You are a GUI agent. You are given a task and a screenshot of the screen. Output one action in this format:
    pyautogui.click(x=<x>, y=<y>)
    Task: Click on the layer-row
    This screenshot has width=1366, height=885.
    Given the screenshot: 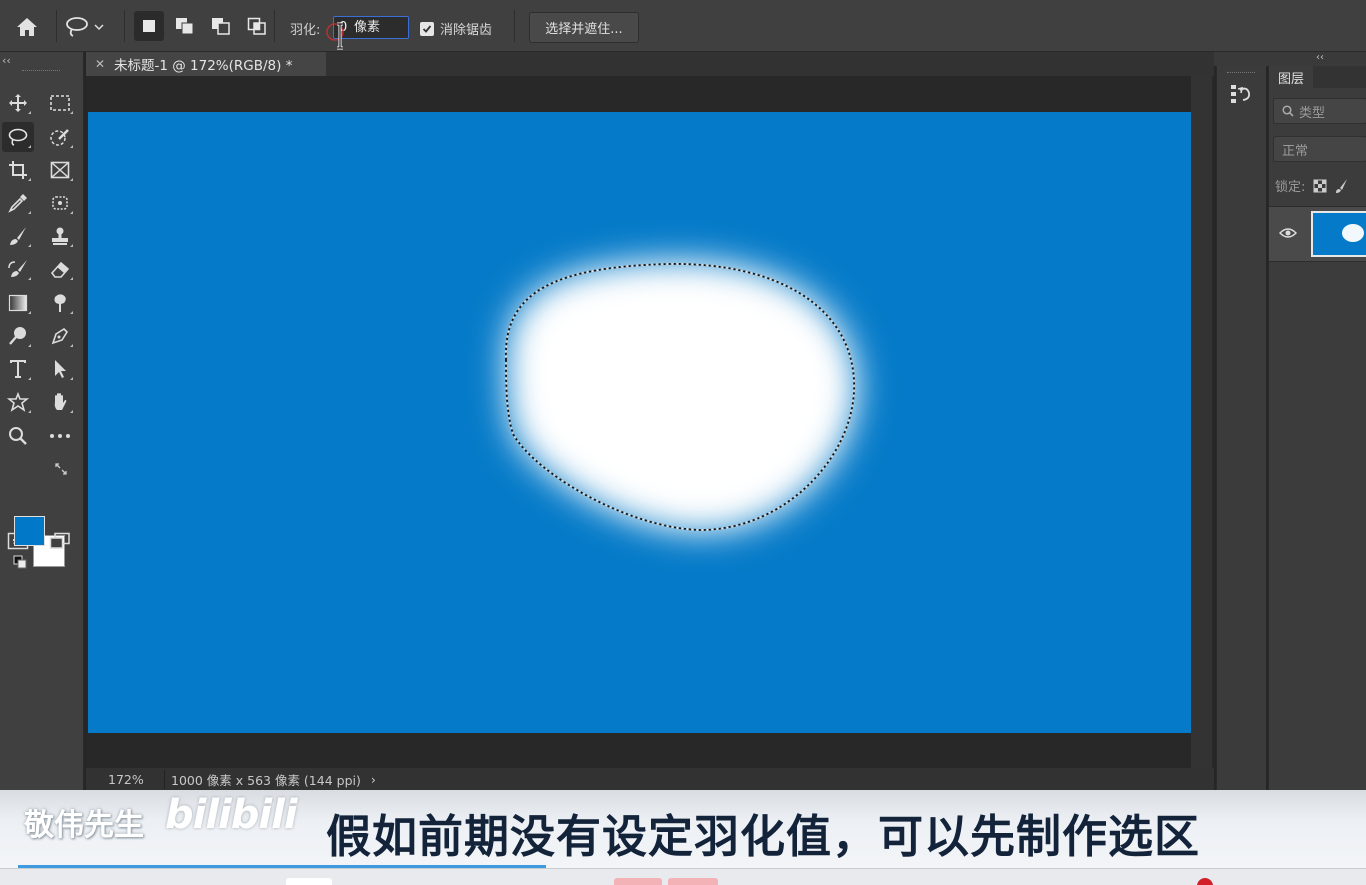 What is the action you would take?
    pyautogui.click(x=1317, y=234)
    